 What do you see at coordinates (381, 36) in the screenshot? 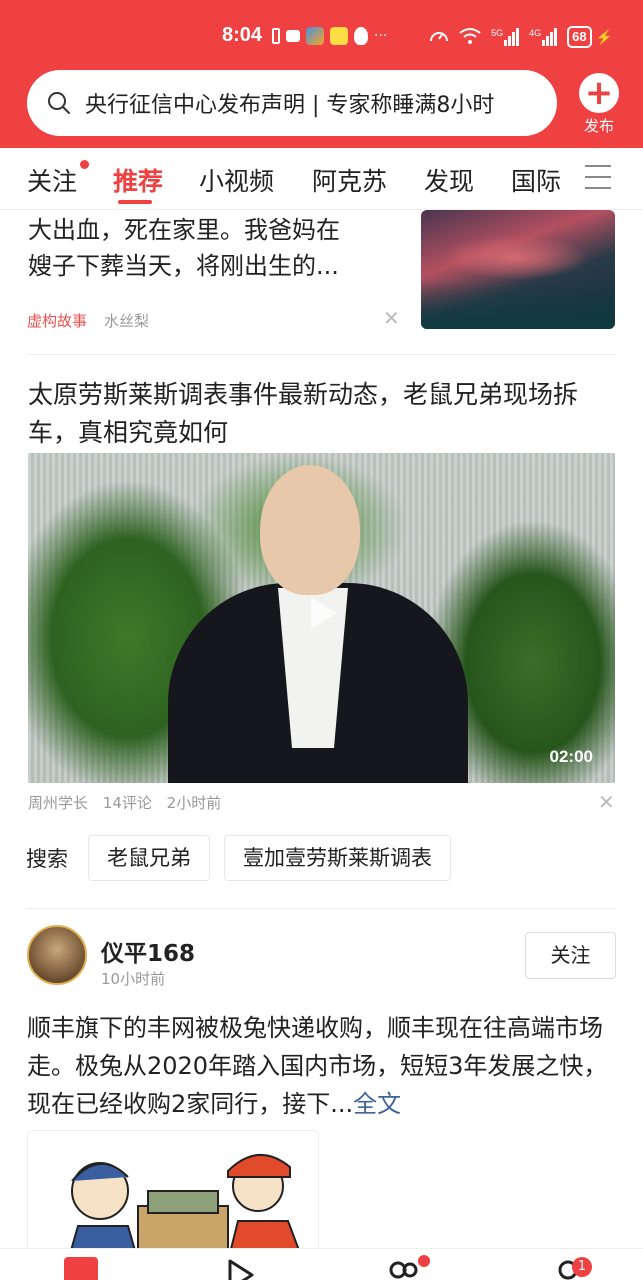
I see `more-notifications-icon: ···` at bounding box center [381, 36].